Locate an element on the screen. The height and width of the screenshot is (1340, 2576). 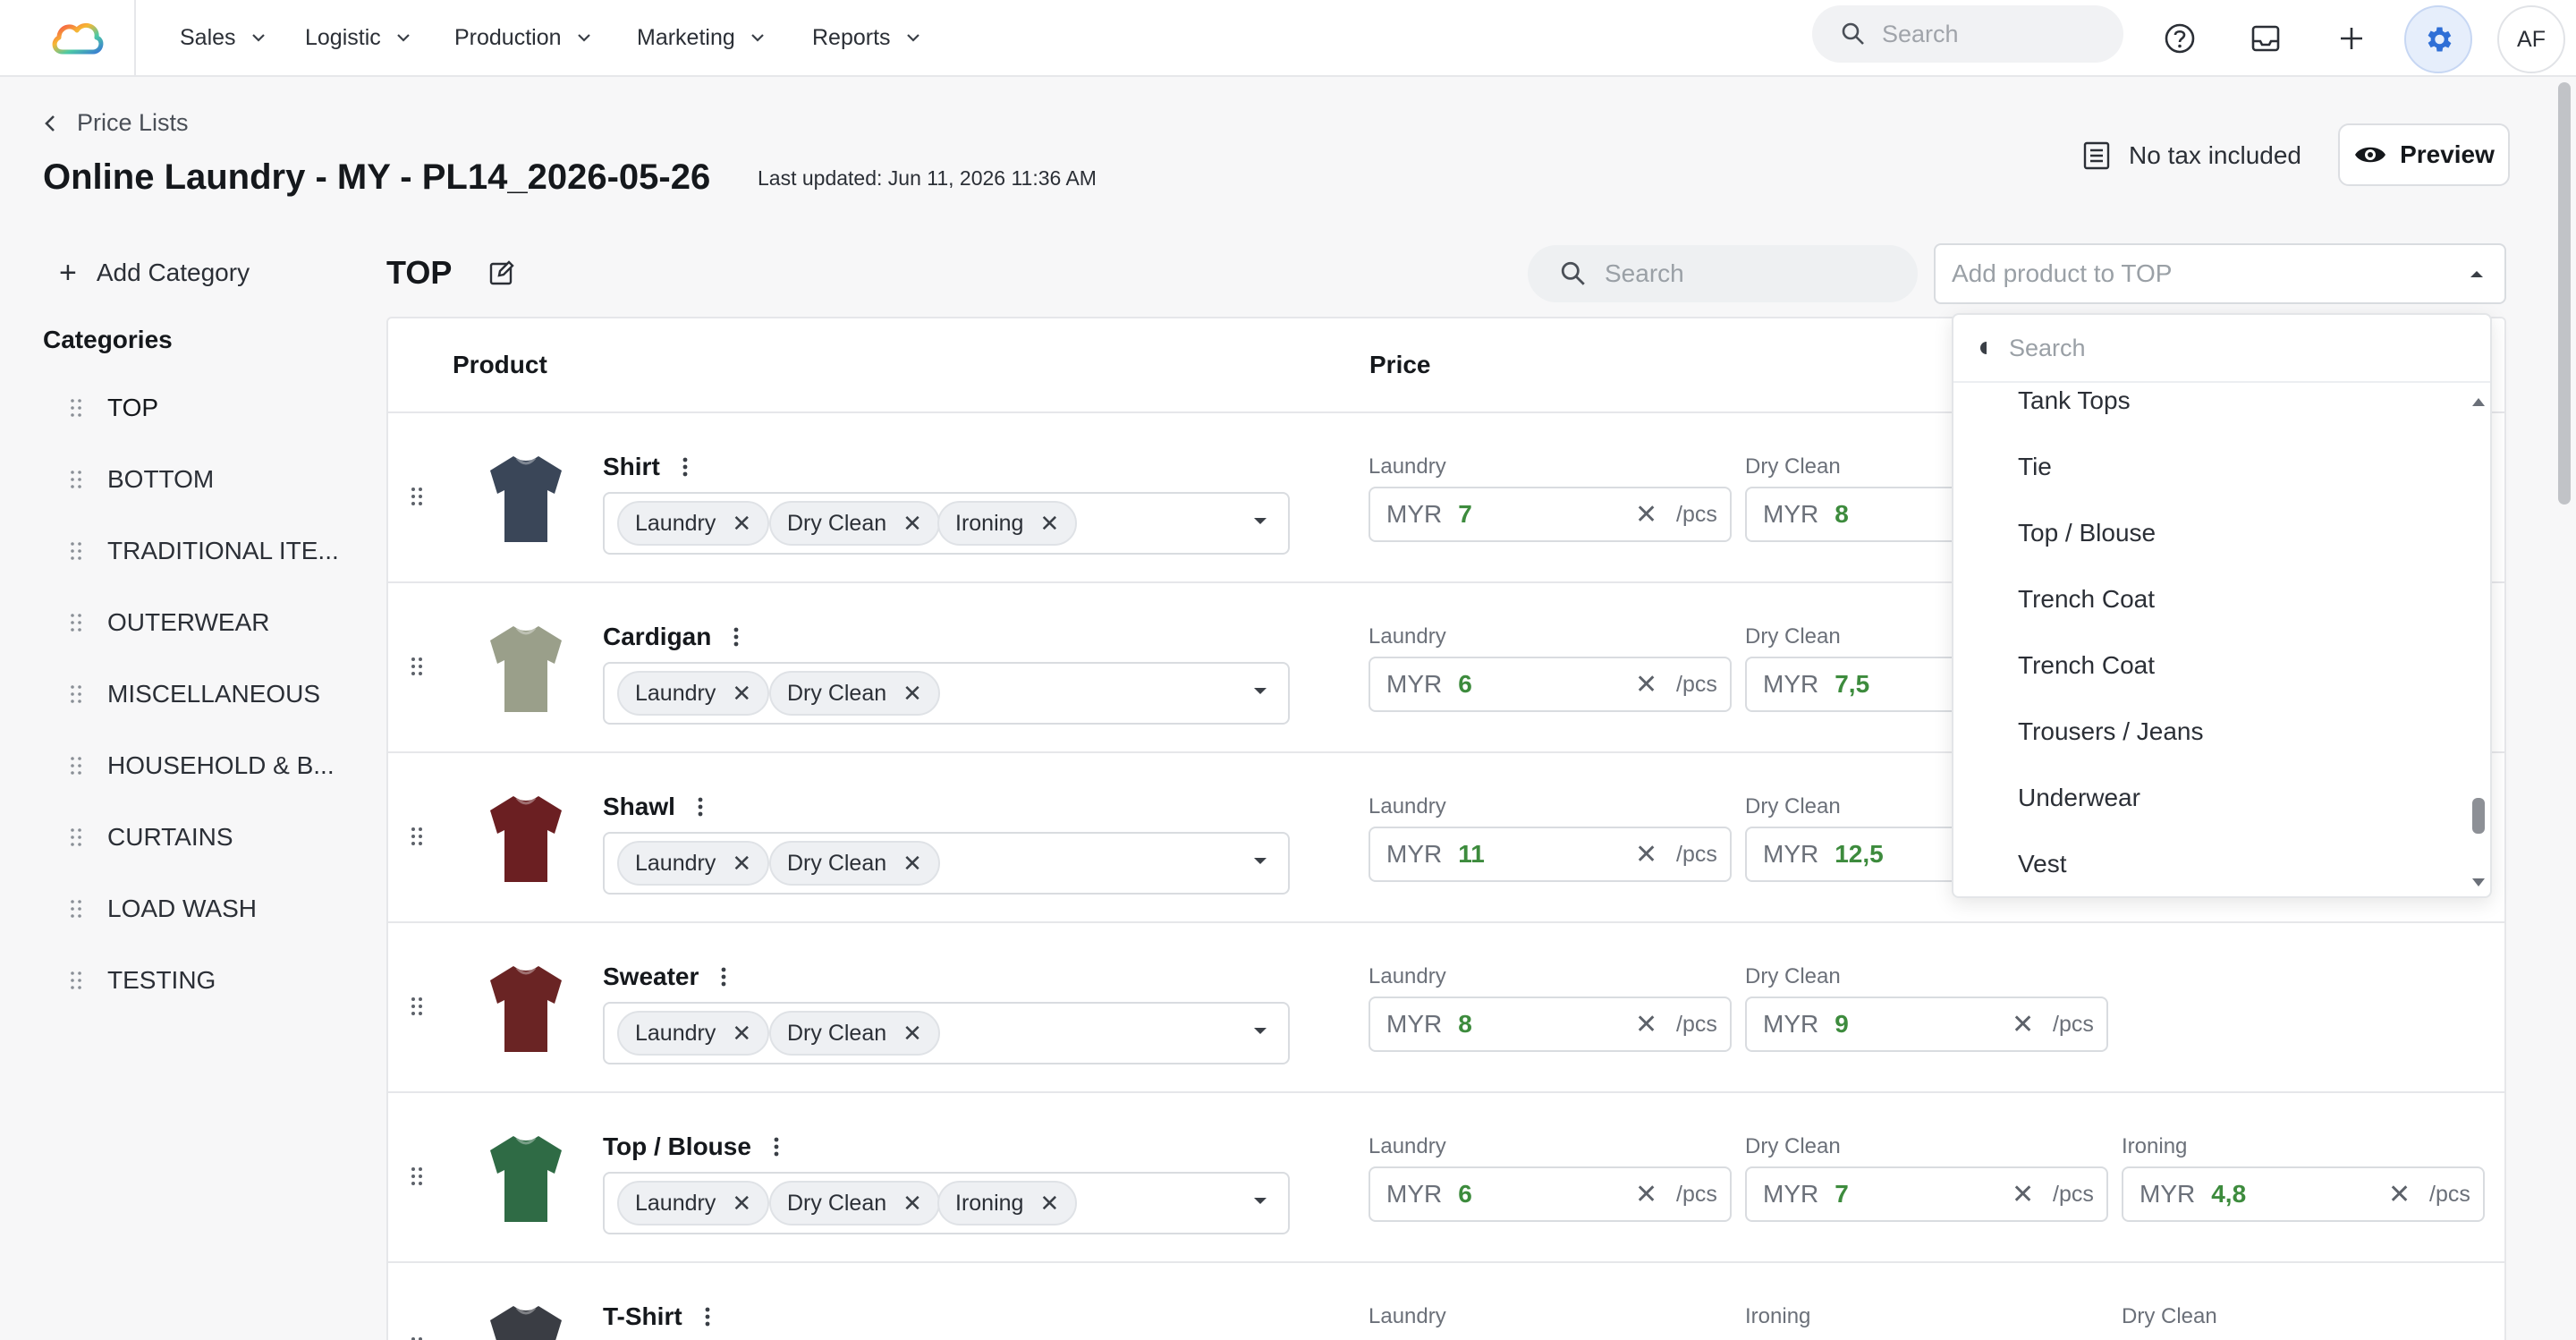
scroll-up-arrow-icon is located at coordinates (2478, 401).